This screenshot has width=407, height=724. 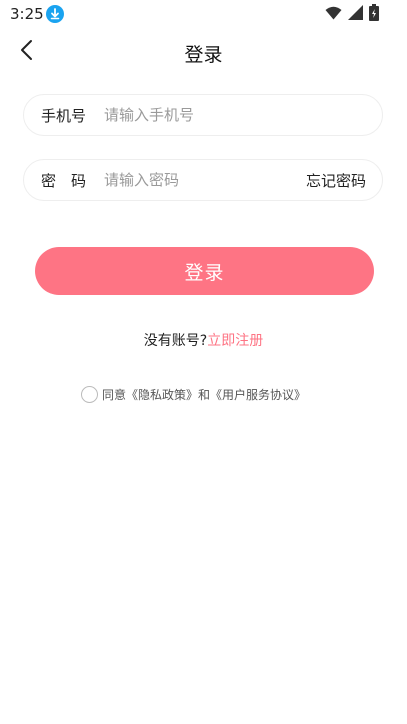 I want to click on agreement-row: 同意《隐私政策》和《用户服务协议》, so click(x=193, y=394).